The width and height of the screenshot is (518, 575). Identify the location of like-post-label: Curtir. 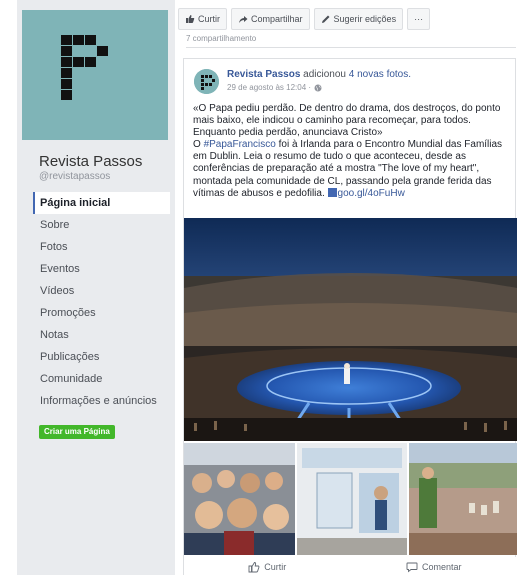
(275, 566).